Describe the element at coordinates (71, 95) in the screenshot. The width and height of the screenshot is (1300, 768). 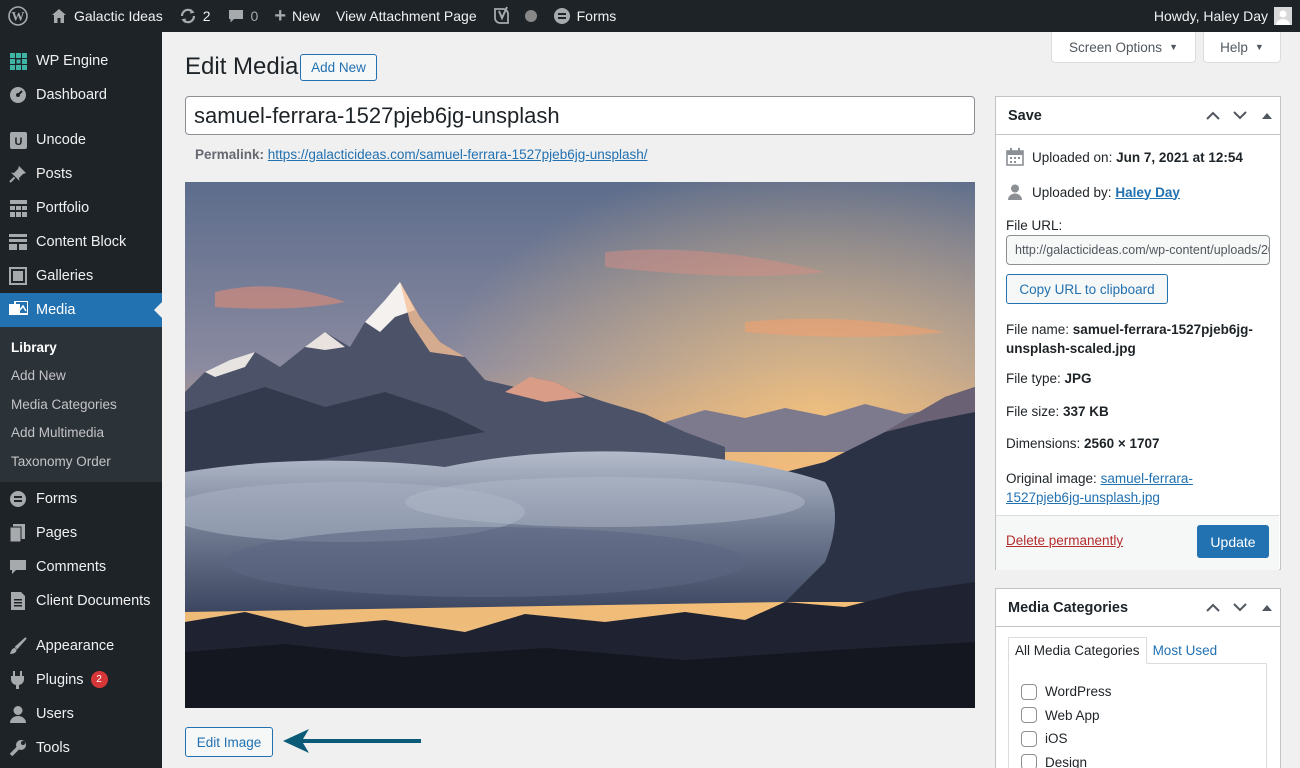
I see `menu-label: Dashboard` at that location.